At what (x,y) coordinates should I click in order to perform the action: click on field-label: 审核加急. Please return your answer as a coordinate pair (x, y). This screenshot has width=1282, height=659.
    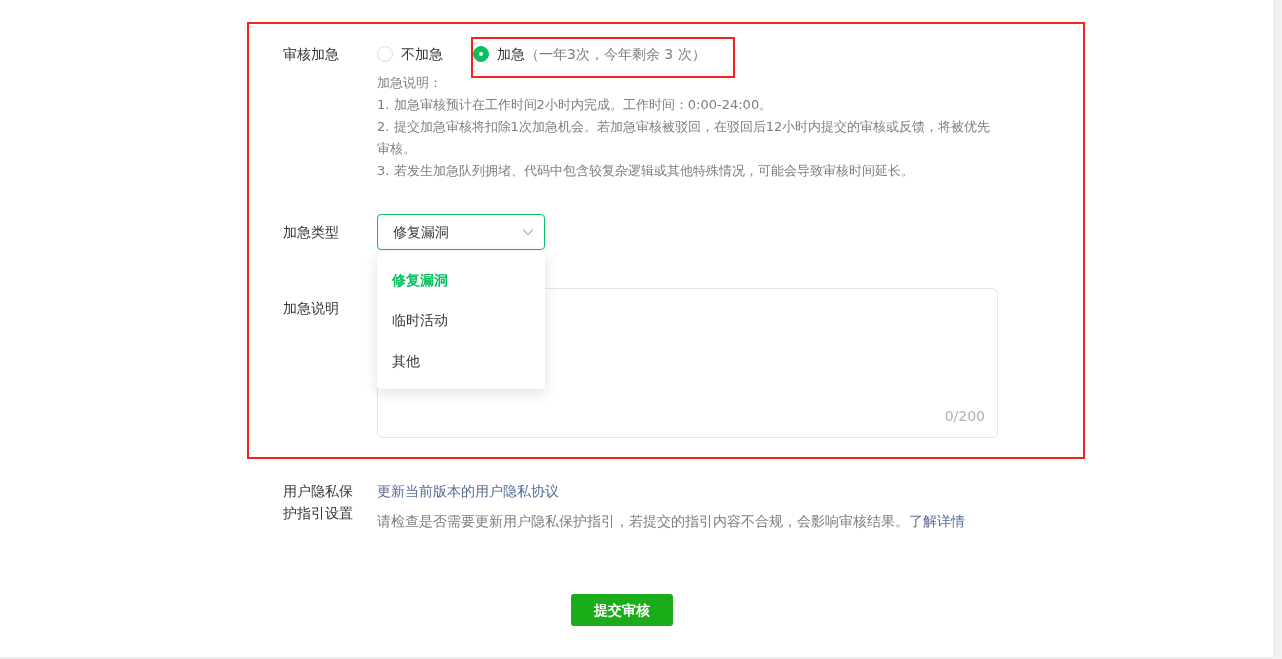
    Looking at the image, I should click on (311, 54).